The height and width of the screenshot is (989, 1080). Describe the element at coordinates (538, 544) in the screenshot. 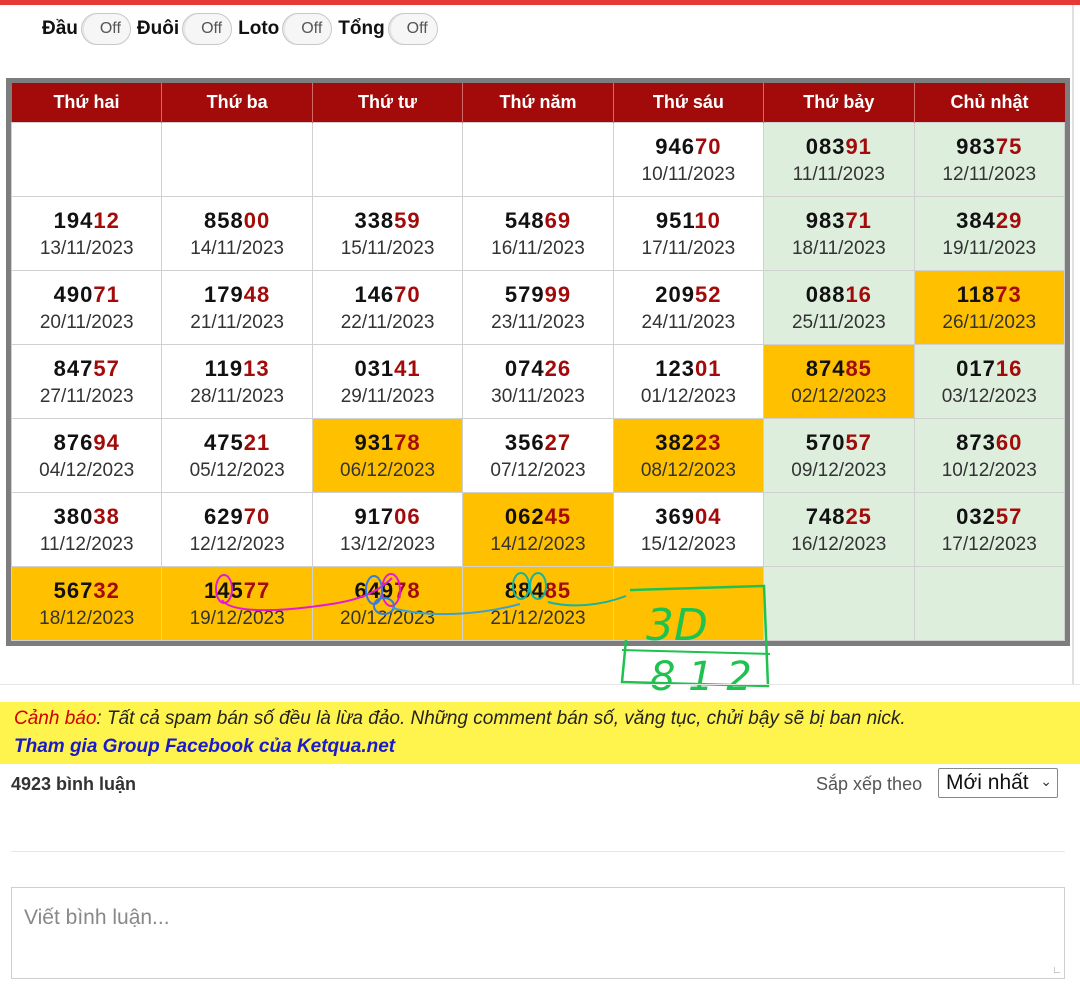

I see `result-date: 14/12/2023` at that location.